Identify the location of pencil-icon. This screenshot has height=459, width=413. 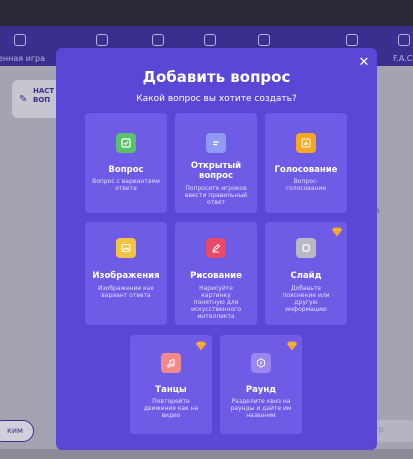
(216, 248).